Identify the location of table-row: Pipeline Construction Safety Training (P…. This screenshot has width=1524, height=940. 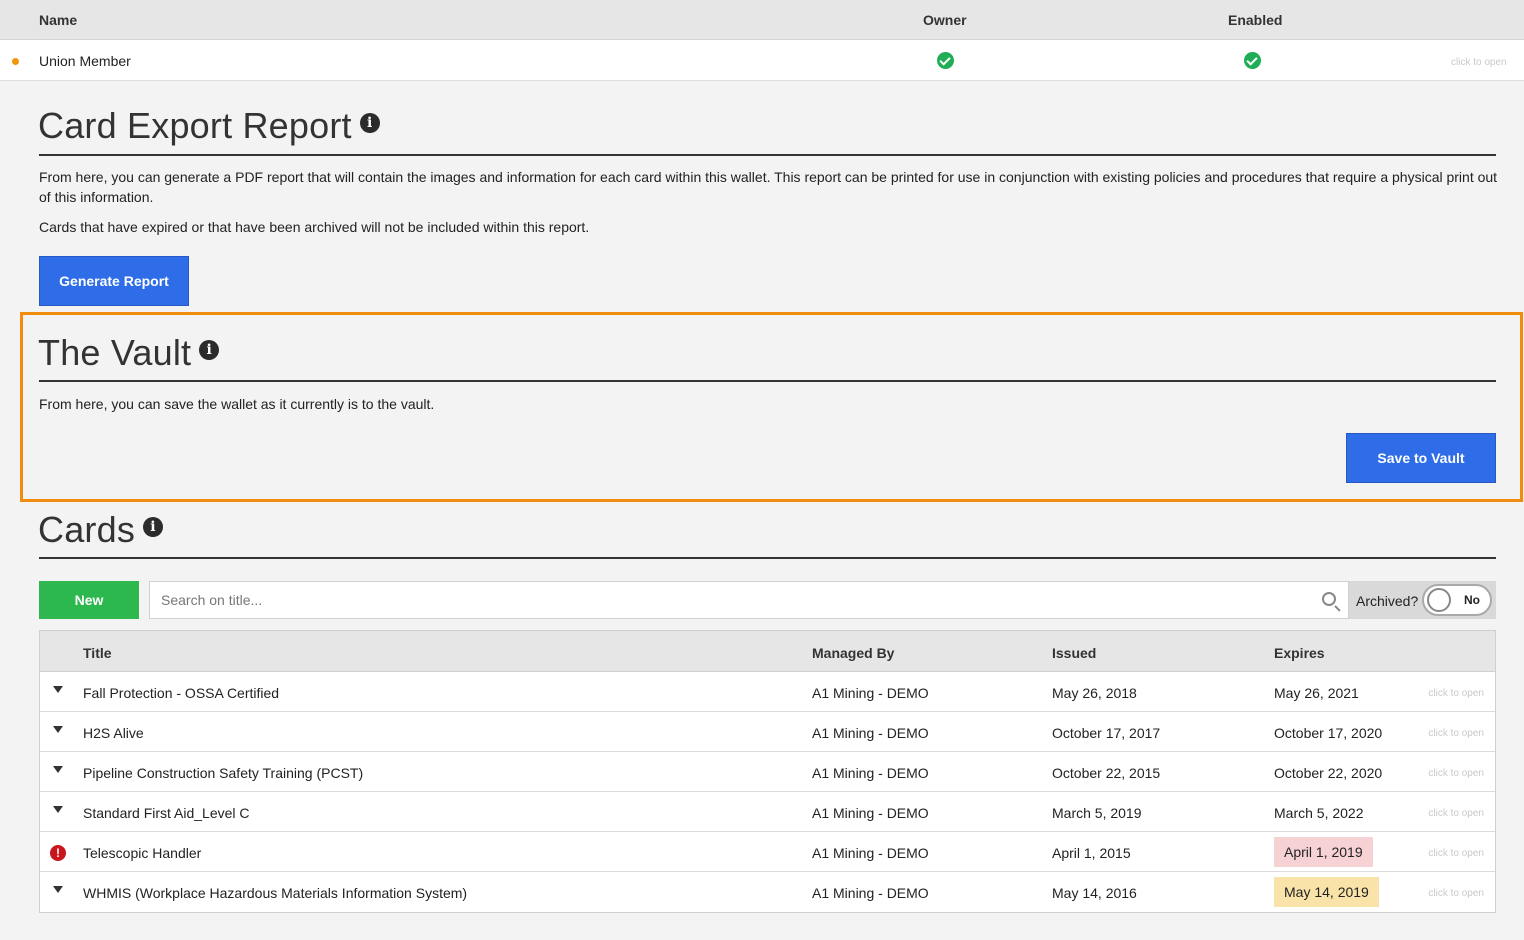
(767, 772).